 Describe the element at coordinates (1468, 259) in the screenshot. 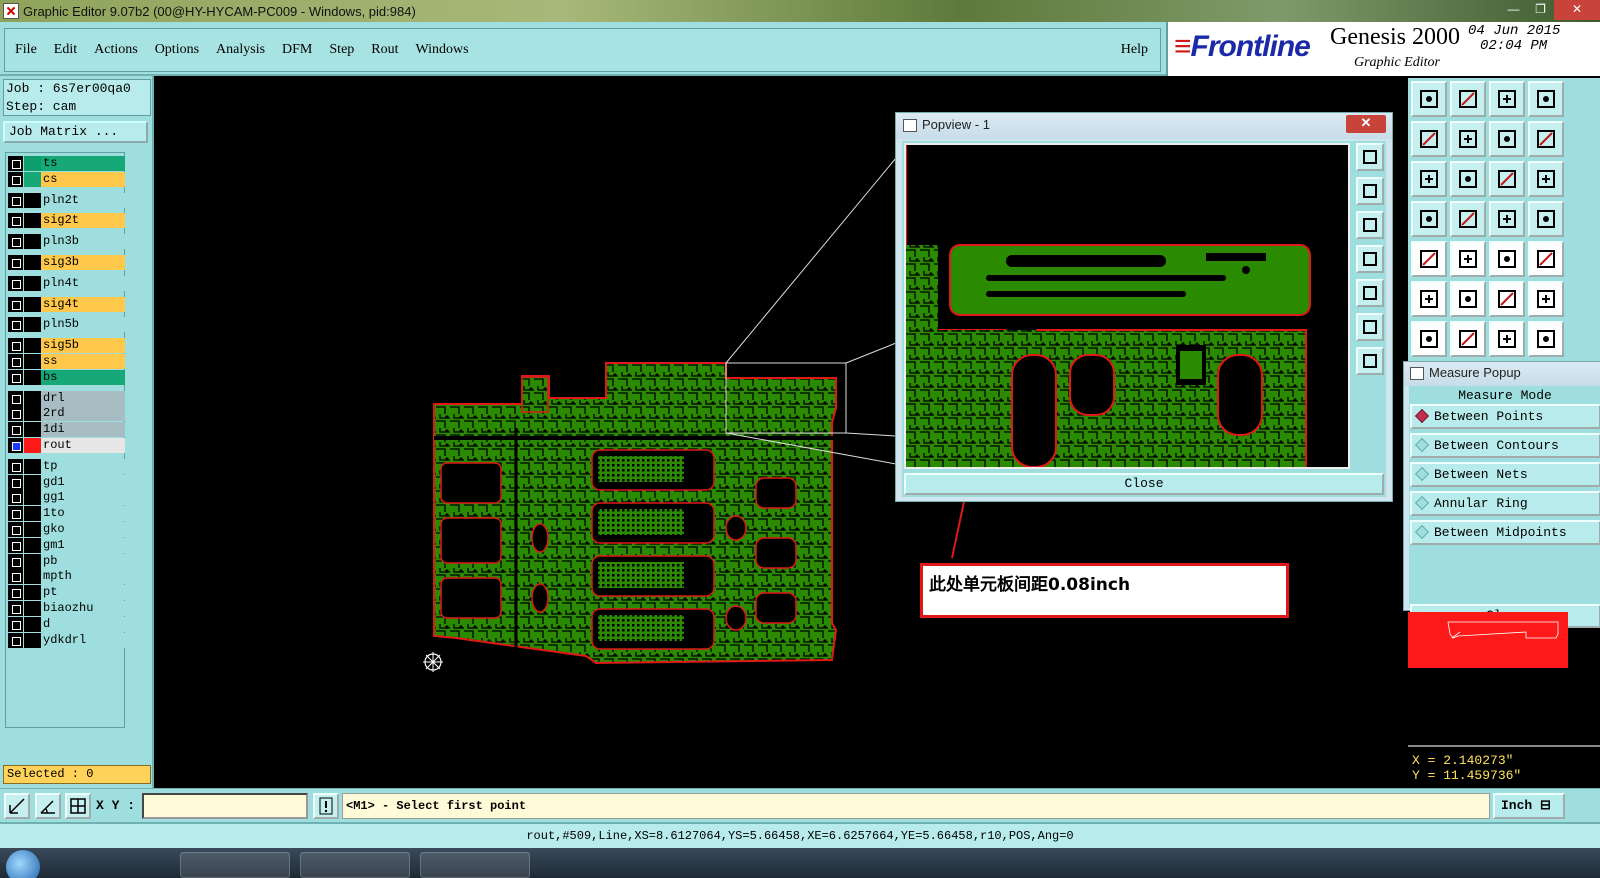

I see `feature-select-icon` at that location.